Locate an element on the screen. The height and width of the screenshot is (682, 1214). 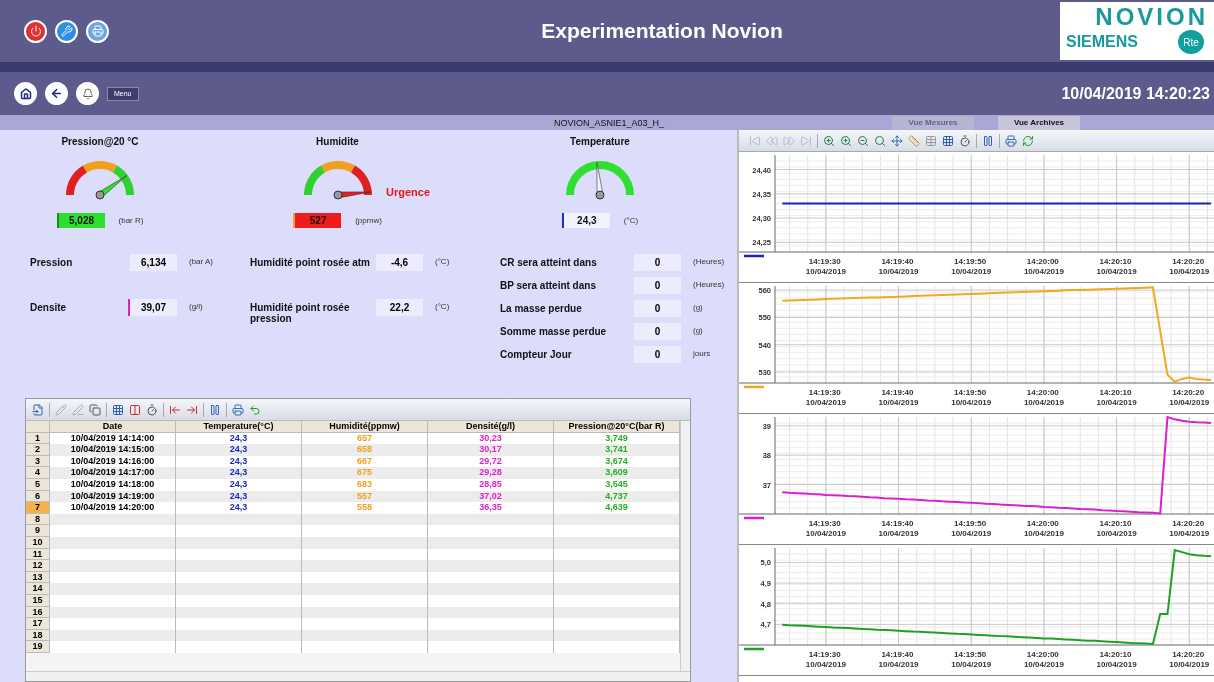
columns-icon is located at coordinates (135, 409).